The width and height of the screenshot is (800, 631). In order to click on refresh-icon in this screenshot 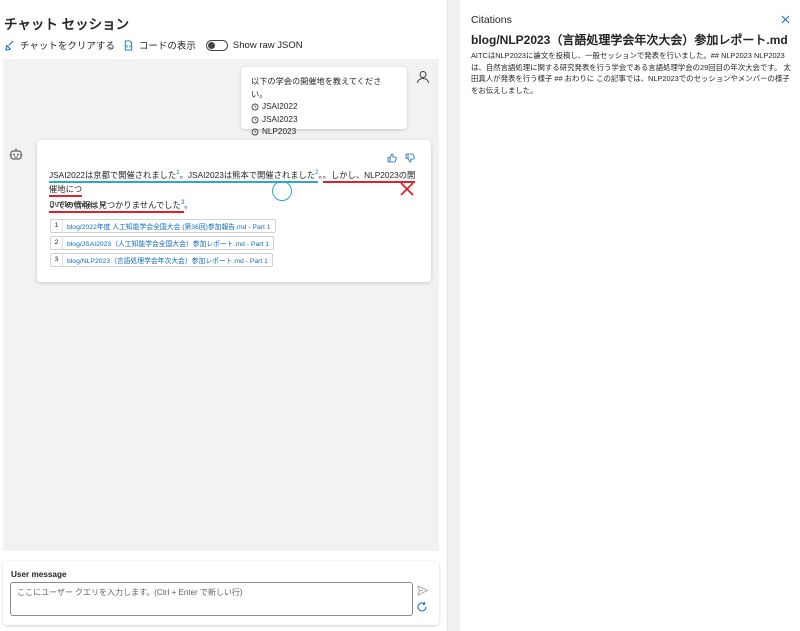, I will do `click(422, 607)`.